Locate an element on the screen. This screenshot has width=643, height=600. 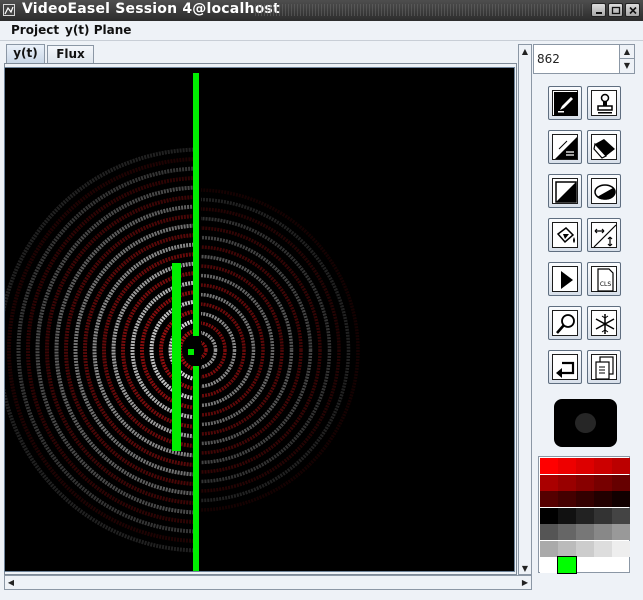
menu-plane: y(t) Plane is located at coordinates (98, 30).